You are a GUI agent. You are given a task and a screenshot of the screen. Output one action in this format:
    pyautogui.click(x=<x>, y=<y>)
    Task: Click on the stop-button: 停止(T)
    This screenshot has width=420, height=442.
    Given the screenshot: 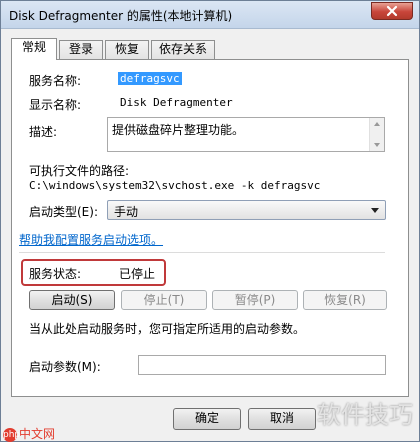 What is the action you would take?
    pyautogui.click(x=164, y=300)
    